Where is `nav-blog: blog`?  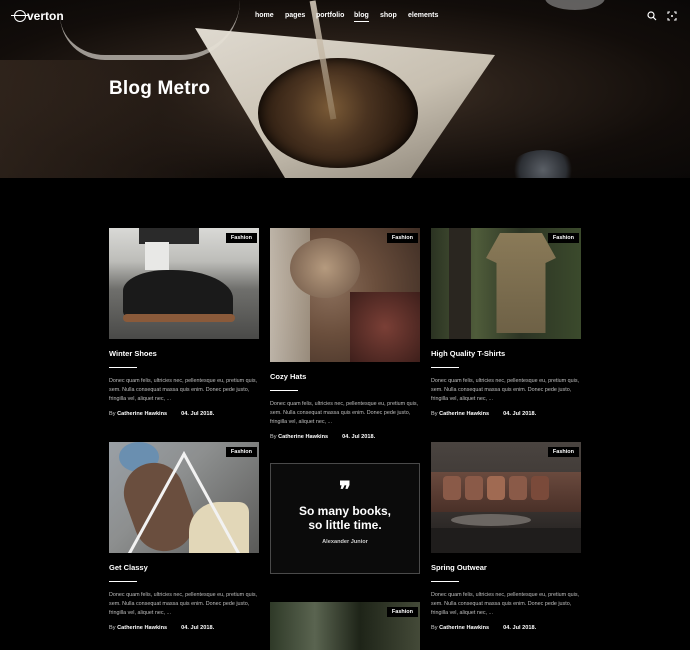
nav-blog: blog is located at coordinates (361, 17).